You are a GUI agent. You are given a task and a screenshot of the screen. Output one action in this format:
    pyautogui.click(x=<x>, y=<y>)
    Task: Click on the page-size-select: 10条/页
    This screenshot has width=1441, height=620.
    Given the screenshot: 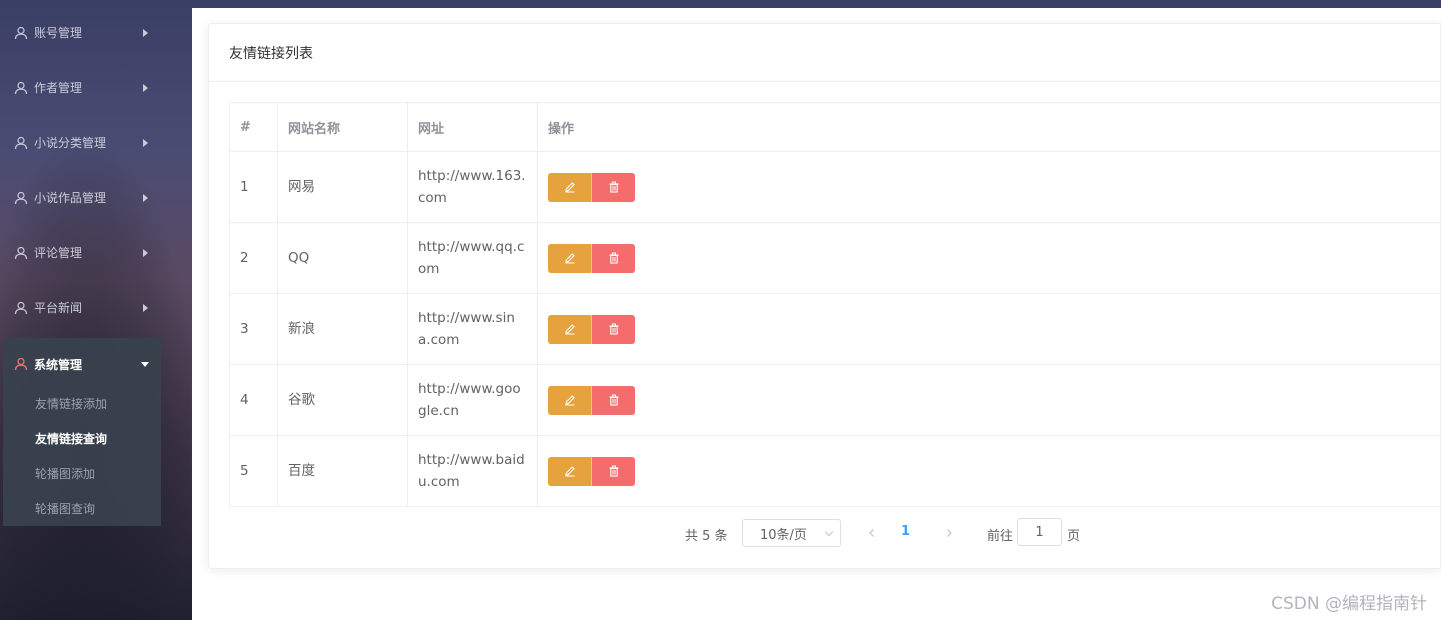 What is the action you would take?
    pyautogui.click(x=791, y=533)
    